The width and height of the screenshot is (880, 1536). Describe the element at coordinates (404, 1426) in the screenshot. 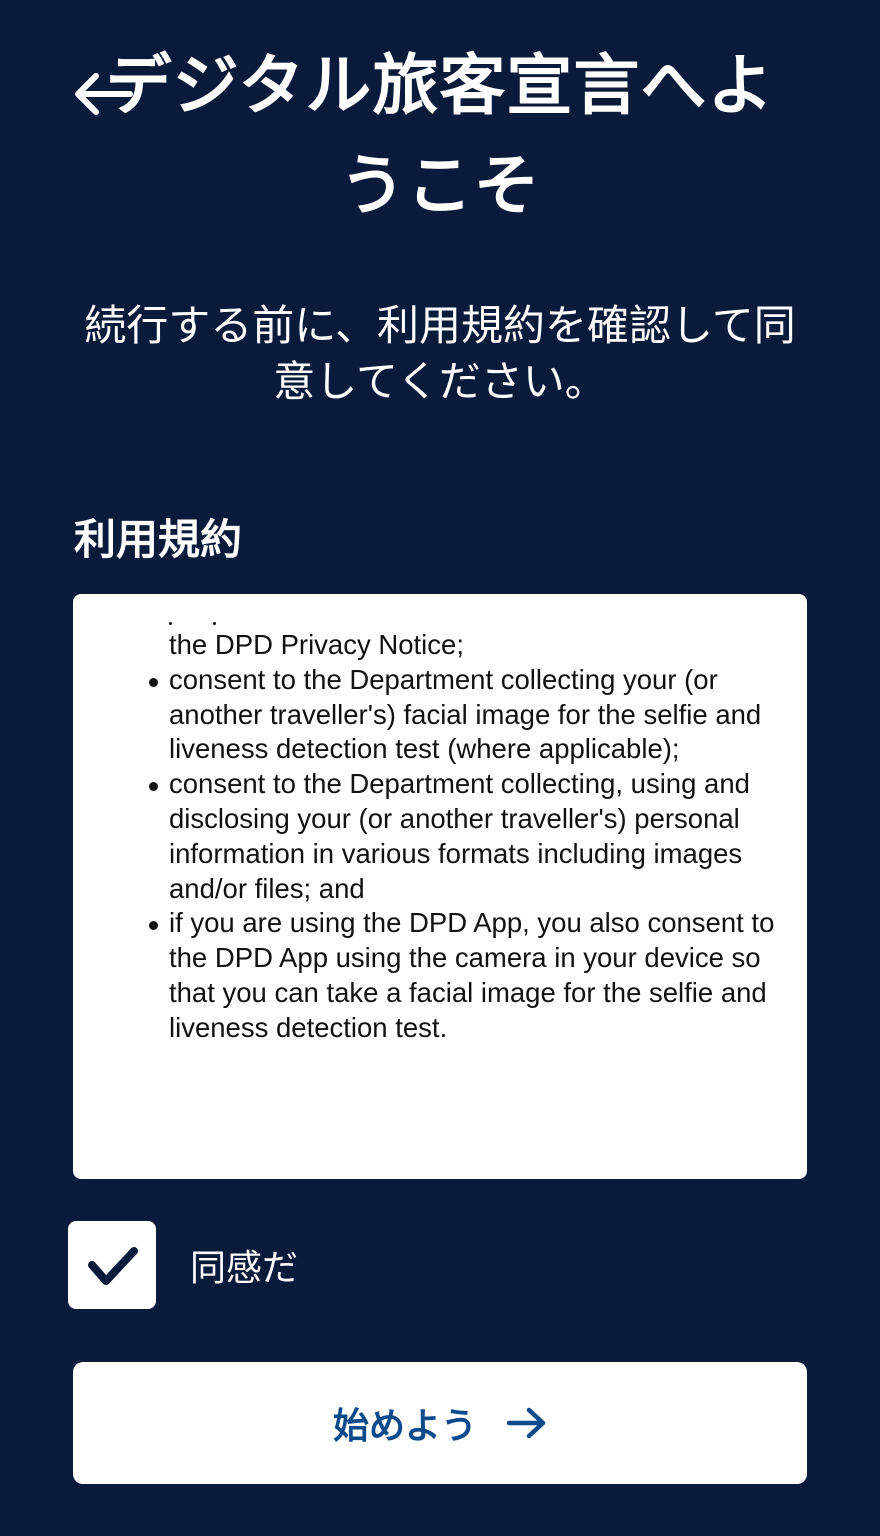

I see `start-button-label: 始めよう` at that location.